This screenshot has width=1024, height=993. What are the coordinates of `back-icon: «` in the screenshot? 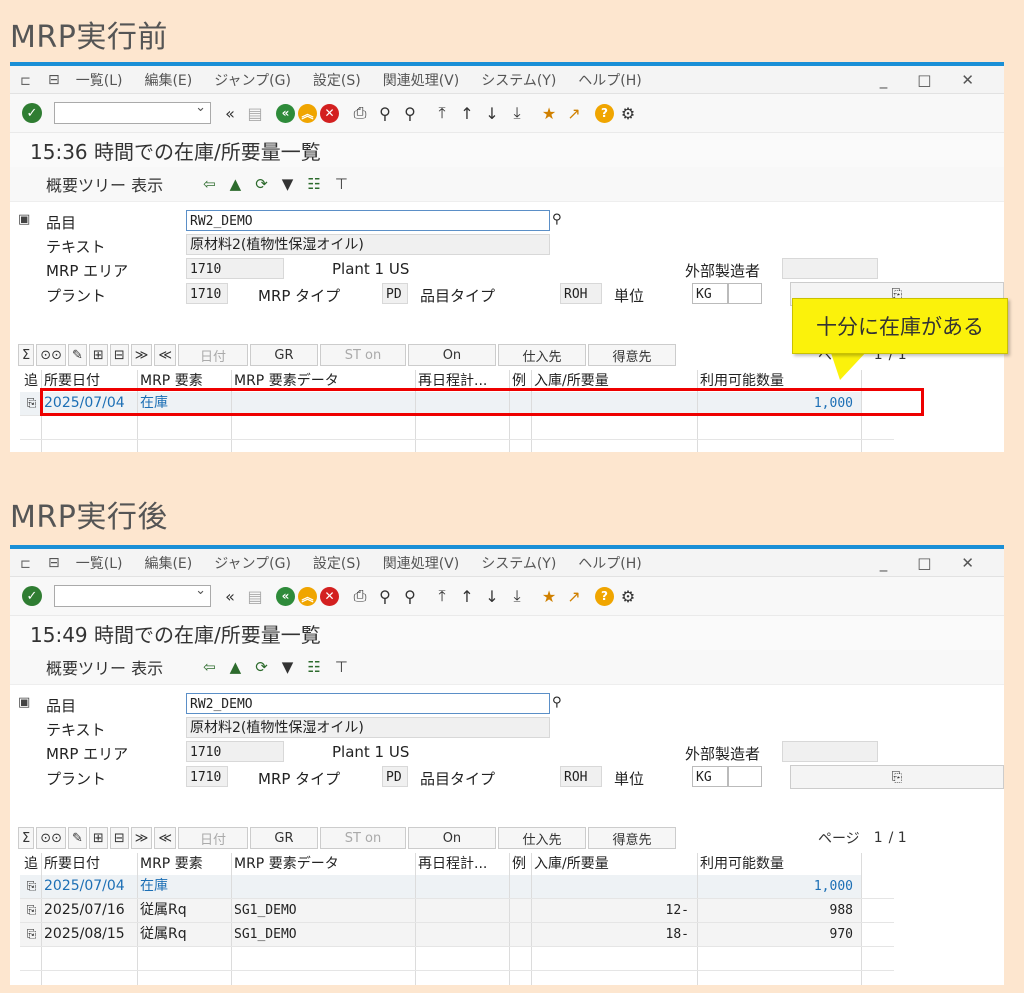 It's located at (285, 596).